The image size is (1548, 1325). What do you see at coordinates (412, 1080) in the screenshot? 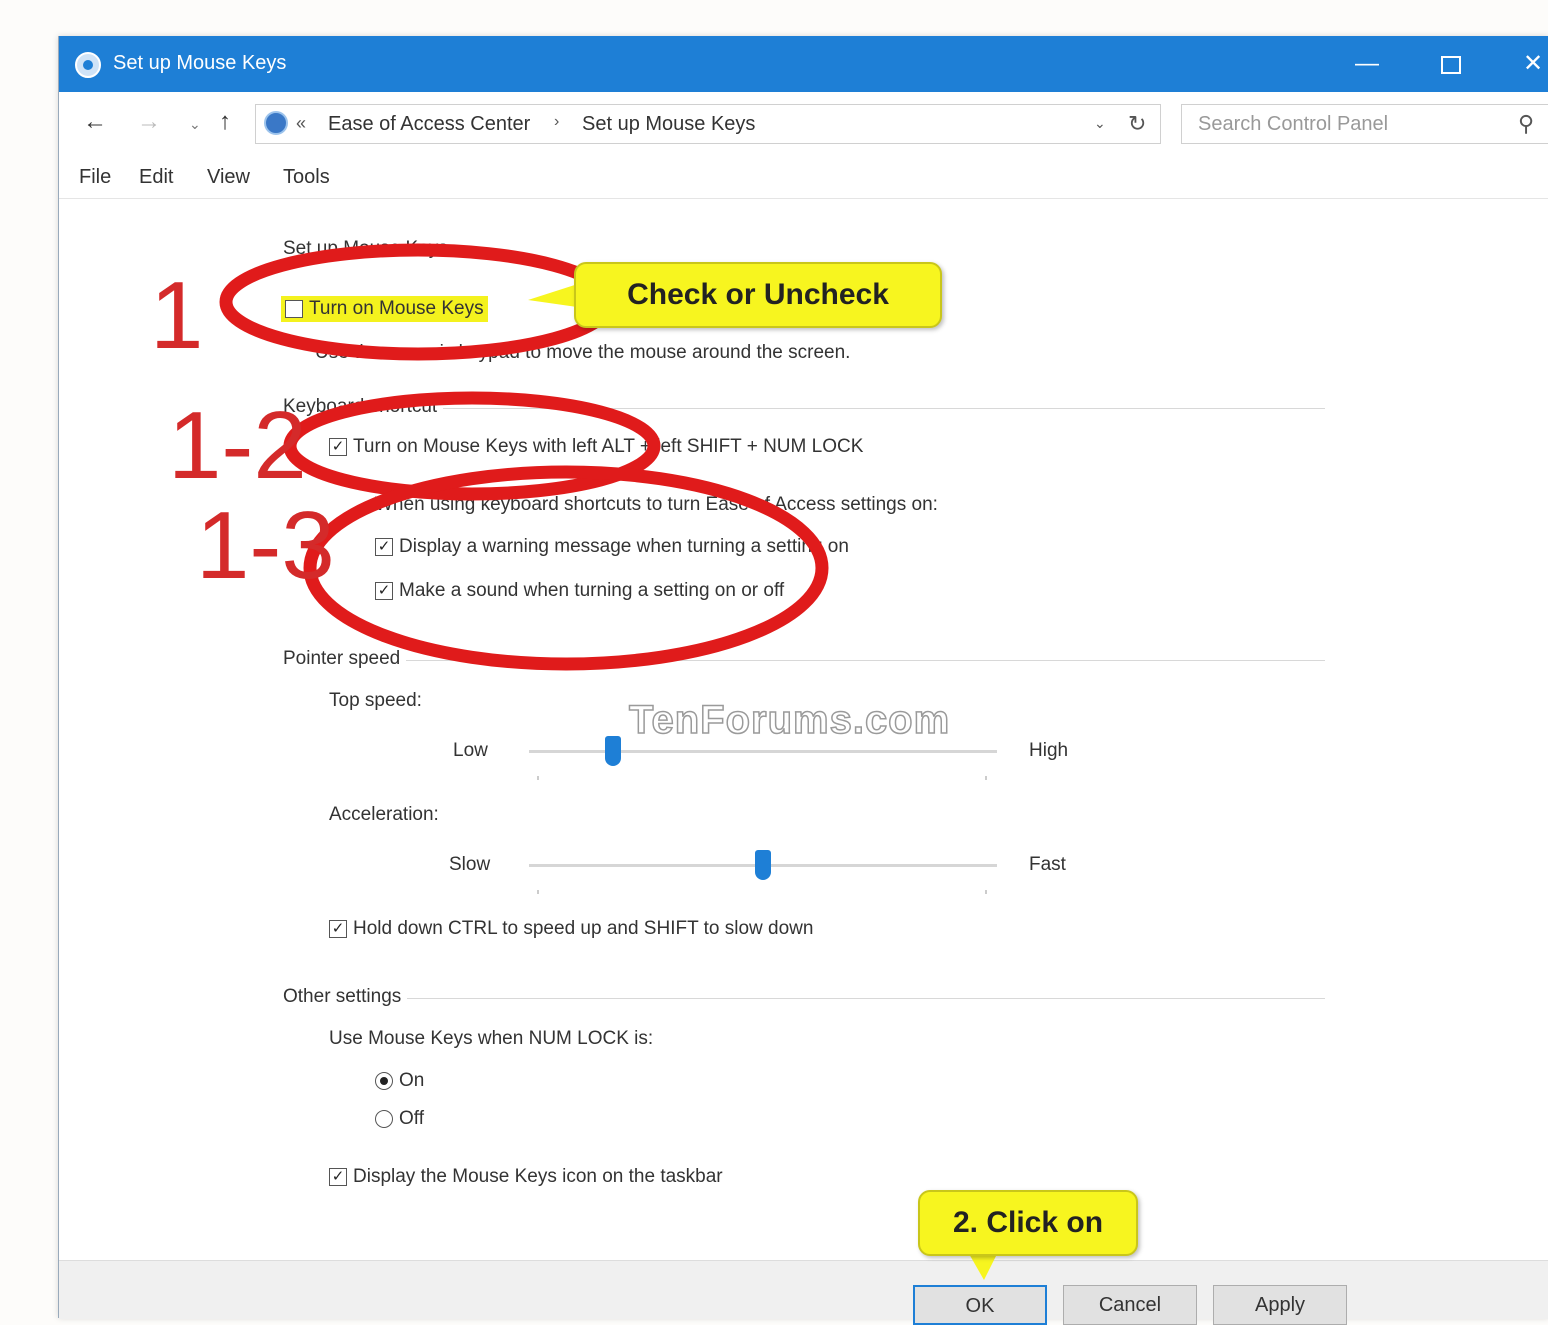
I see `num-lock-on-label: On` at bounding box center [412, 1080].